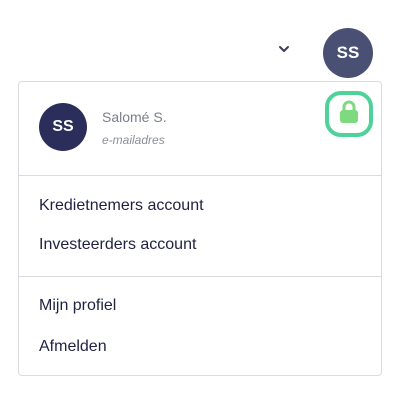 This screenshot has width=400, height=400. What do you see at coordinates (133, 140) in the screenshot?
I see `user-email: e-mailadres` at bounding box center [133, 140].